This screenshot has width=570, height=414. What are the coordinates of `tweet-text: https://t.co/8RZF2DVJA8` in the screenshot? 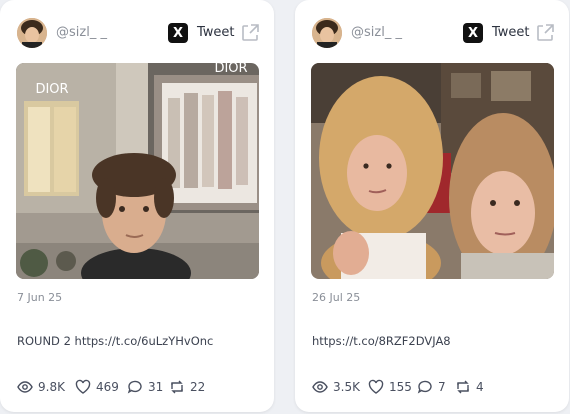 It's located at (381, 341).